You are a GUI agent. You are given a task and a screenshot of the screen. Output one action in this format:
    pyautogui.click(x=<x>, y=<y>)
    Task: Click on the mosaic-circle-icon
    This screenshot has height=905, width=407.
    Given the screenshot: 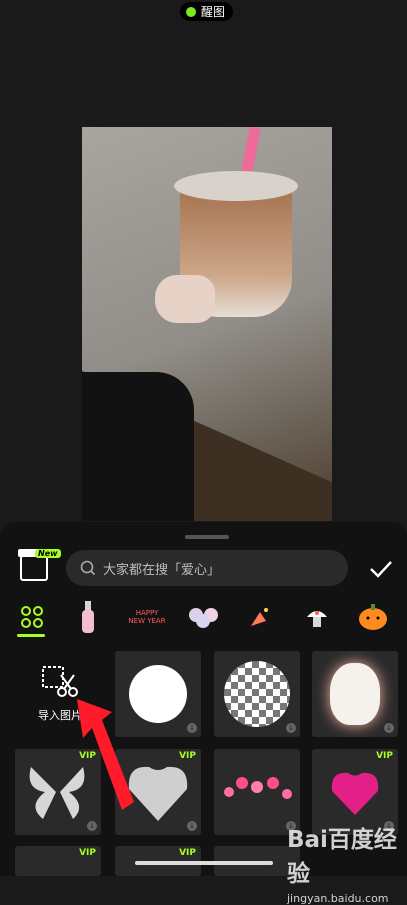 What is the action you would take?
    pyautogui.click(x=257, y=694)
    